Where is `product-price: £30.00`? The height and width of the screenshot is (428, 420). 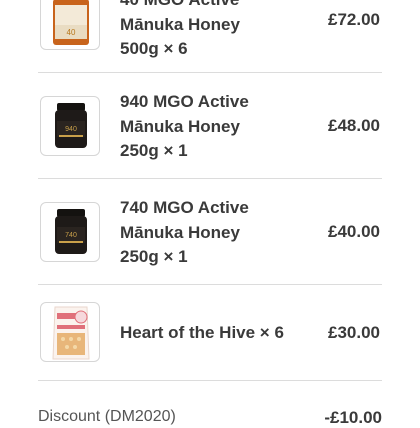 product-price: £30.00 is located at coordinates (354, 332).